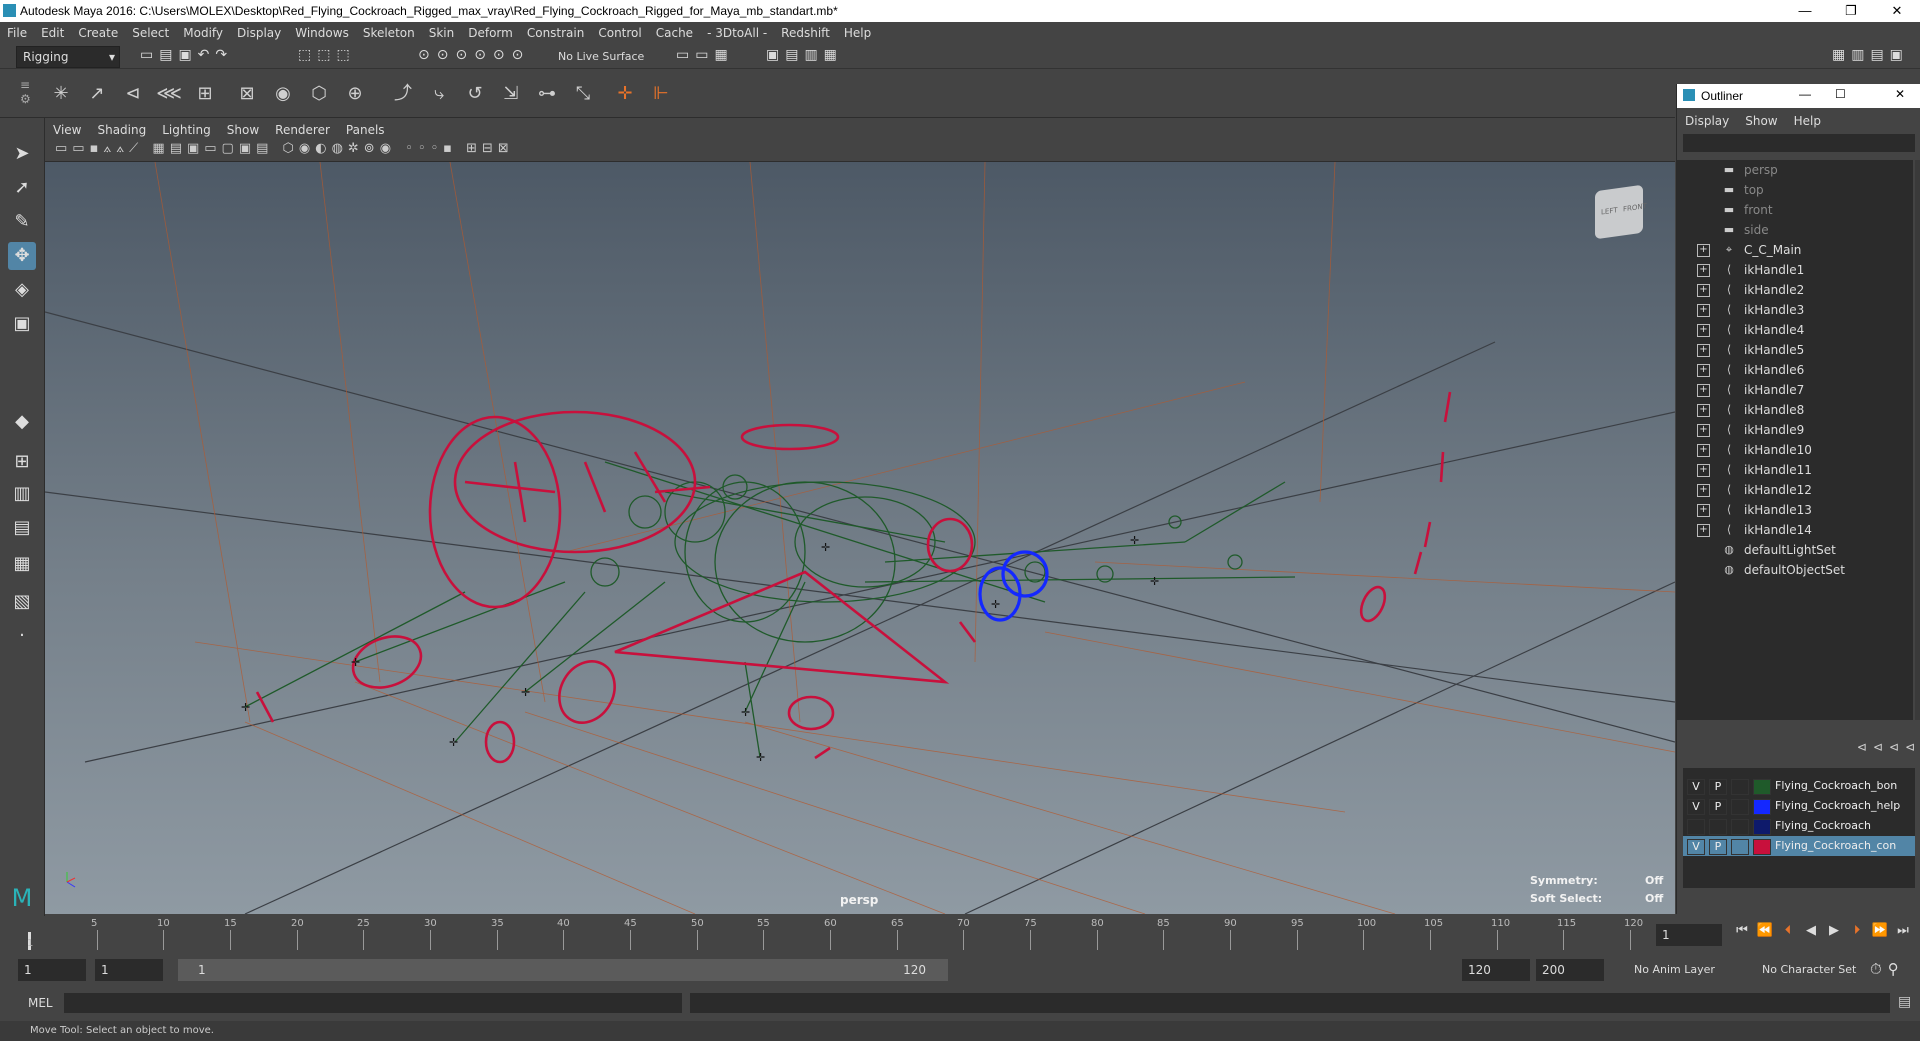 Image resolution: width=1920 pixels, height=1041 pixels. I want to click on ik-handle-icon: ↗, so click(97, 94).